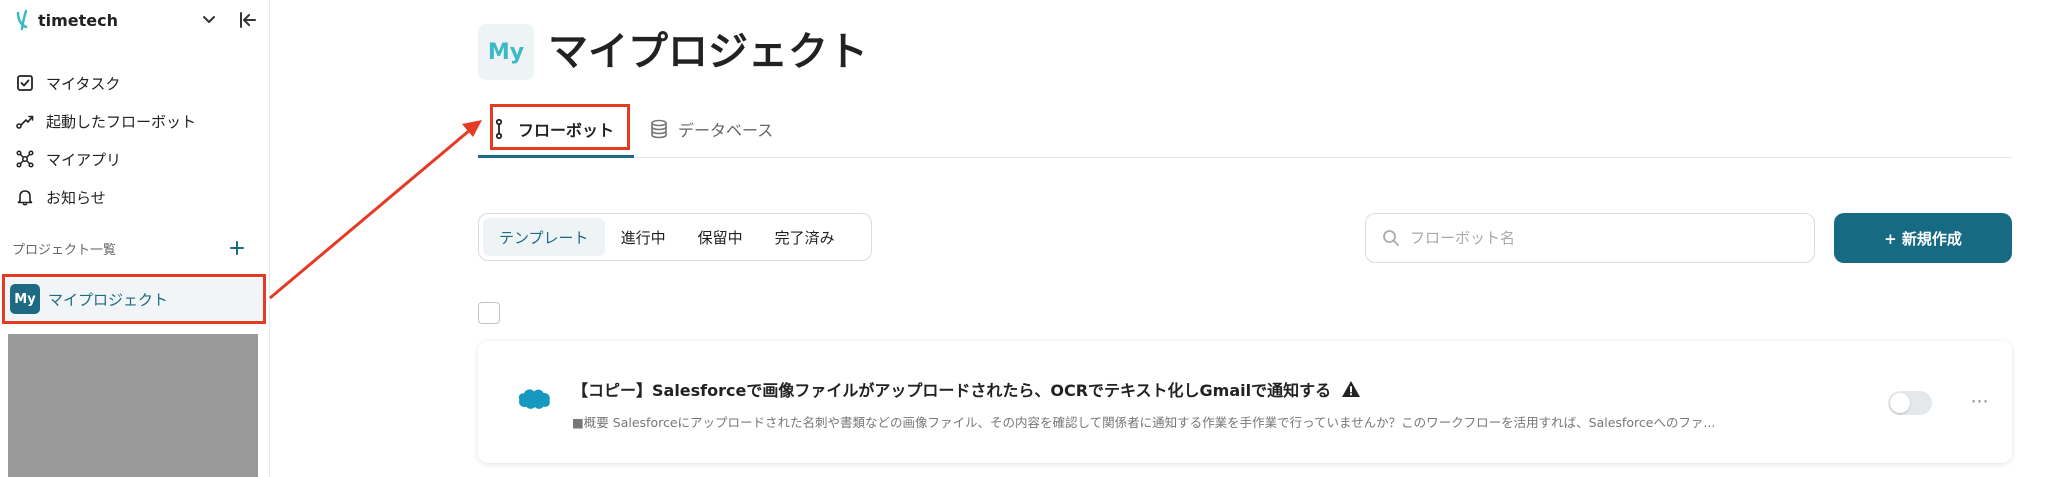 The height and width of the screenshot is (477, 2048). I want to click on collapse-sidebar-button, so click(248, 20).